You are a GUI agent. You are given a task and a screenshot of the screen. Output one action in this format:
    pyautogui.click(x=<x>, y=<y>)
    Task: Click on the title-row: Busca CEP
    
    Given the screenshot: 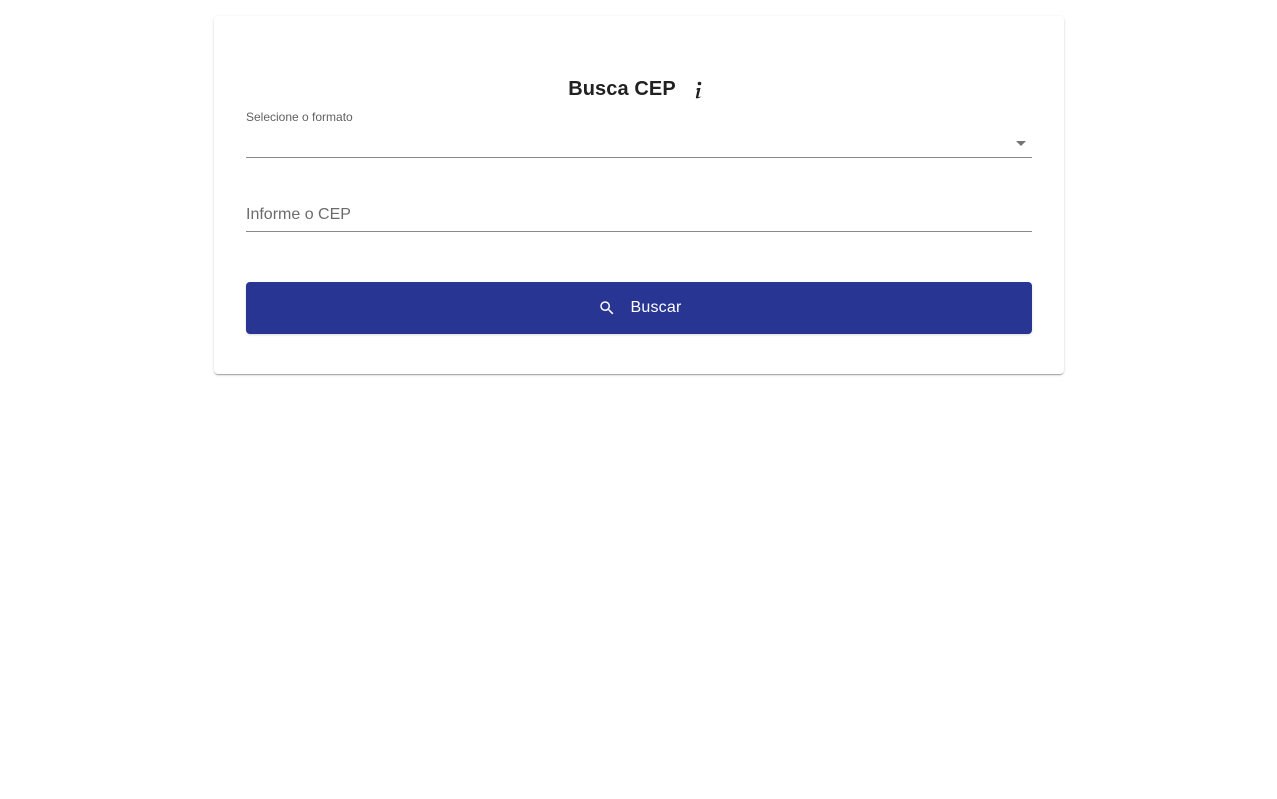 What is the action you would take?
    pyautogui.click(x=639, y=89)
    